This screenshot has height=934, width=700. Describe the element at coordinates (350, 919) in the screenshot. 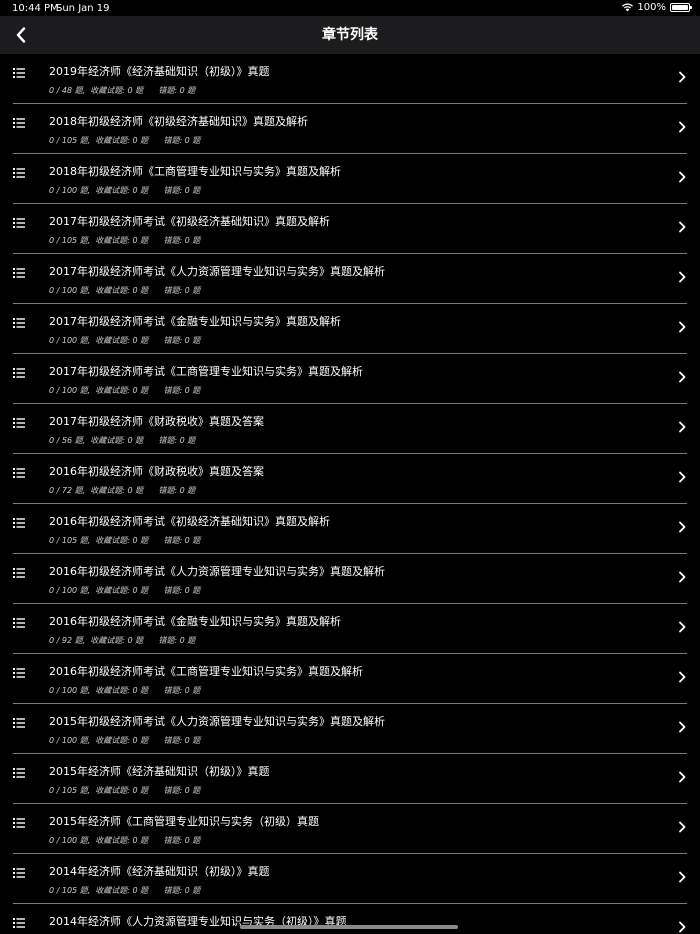

I see `chapter-row: 2014年经济师《人力资源管理专业知识与实务（初级）》真题` at that location.